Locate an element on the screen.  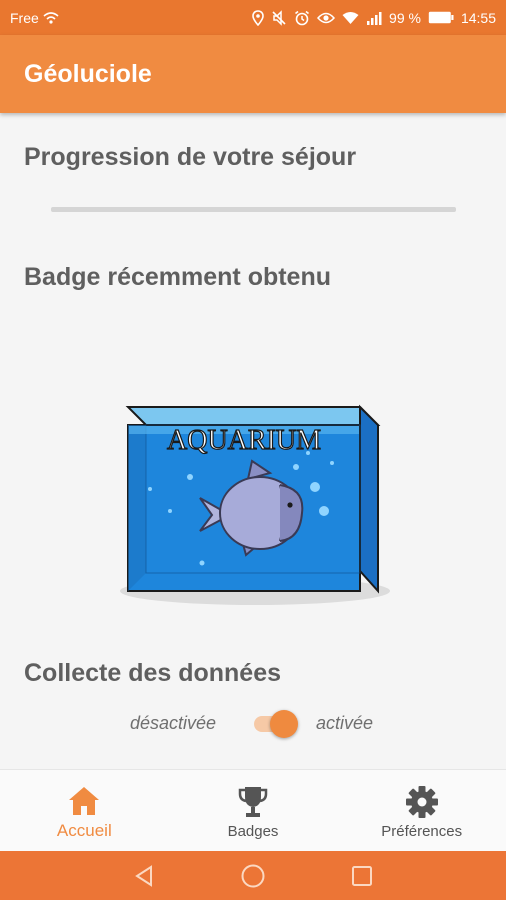
nav-item-preferences: Préférences is located at coordinates (421, 811).